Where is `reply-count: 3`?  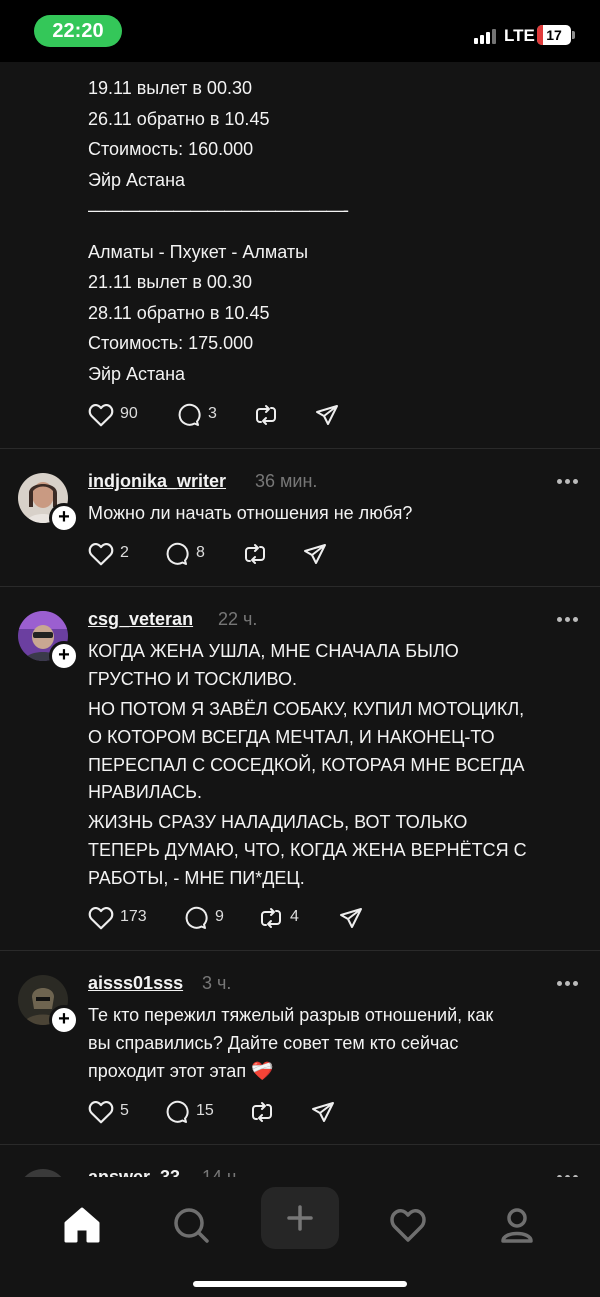
reply-count: 3 is located at coordinates (212, 413).